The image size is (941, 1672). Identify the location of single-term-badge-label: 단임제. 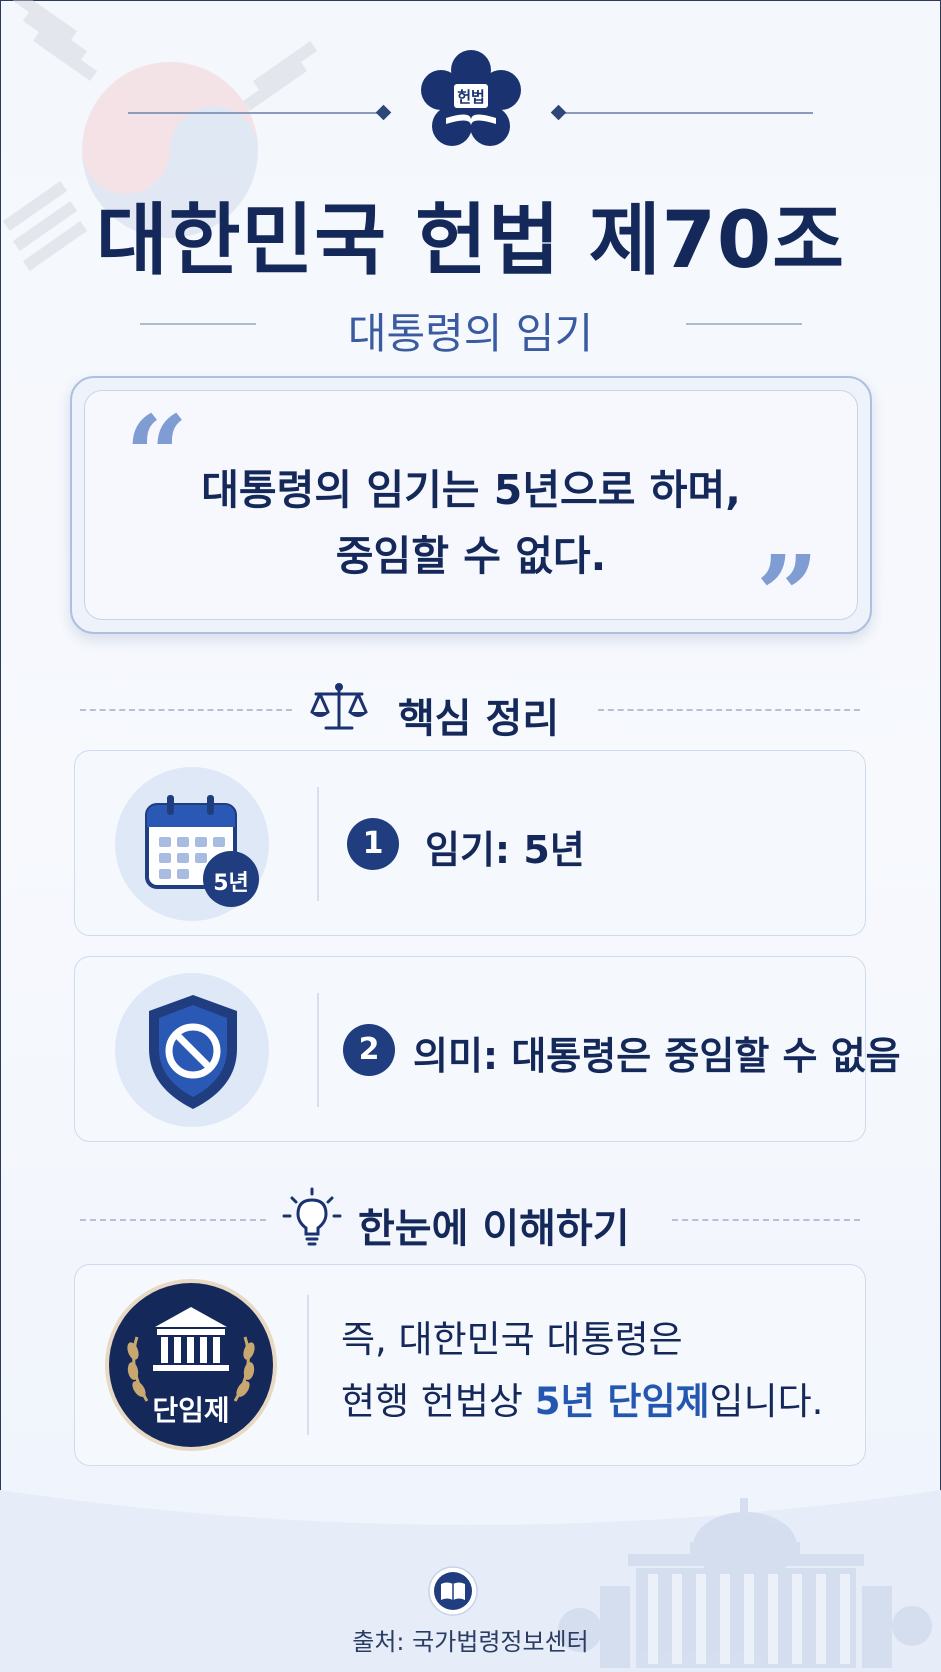
(191, 1410).